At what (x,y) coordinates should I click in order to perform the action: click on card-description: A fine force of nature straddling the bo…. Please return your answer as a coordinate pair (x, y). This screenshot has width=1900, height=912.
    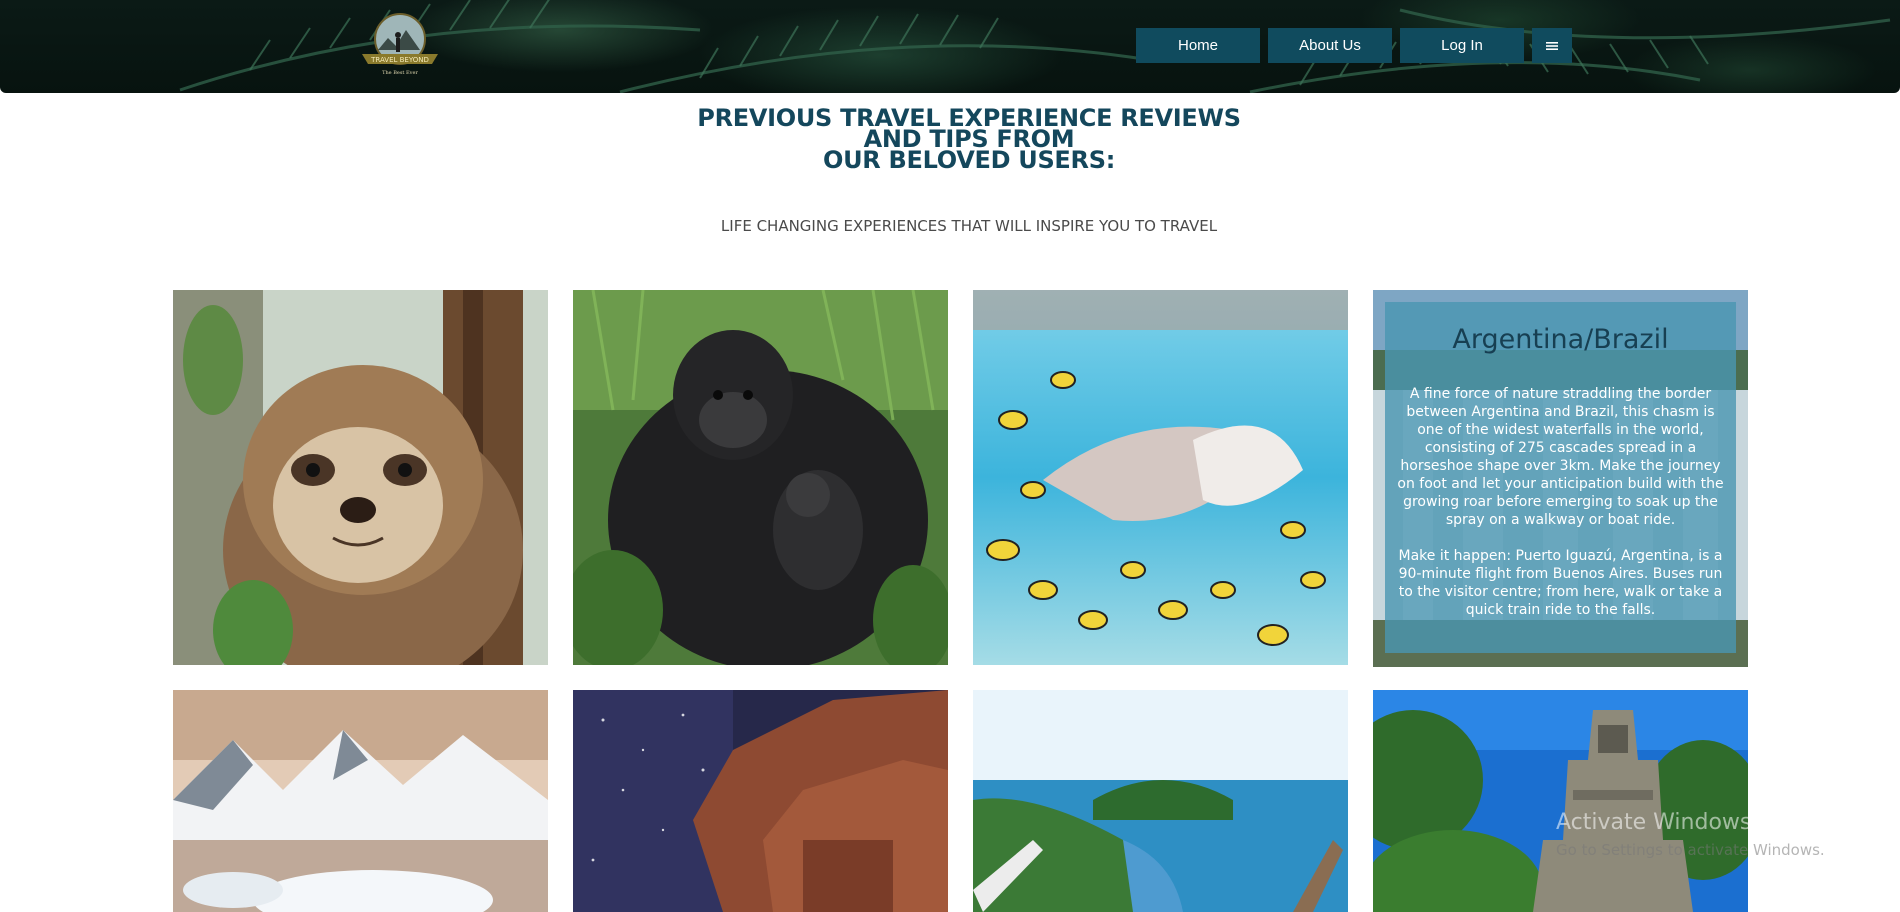
    Looking at the image, I should click on (1560, 457).